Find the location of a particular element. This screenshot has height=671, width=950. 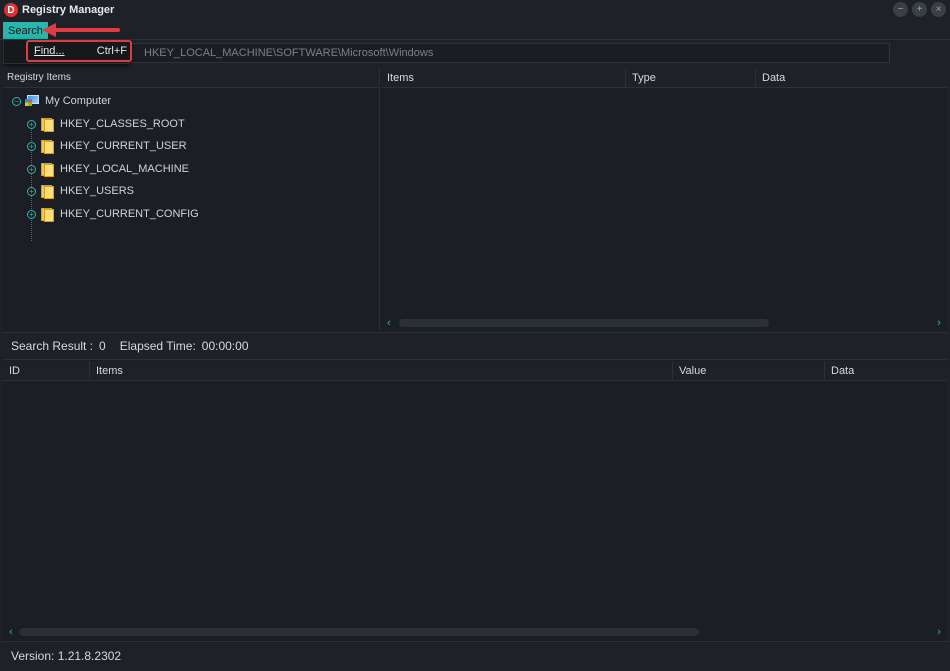

close-button: × is located at coordinates (938, 9).